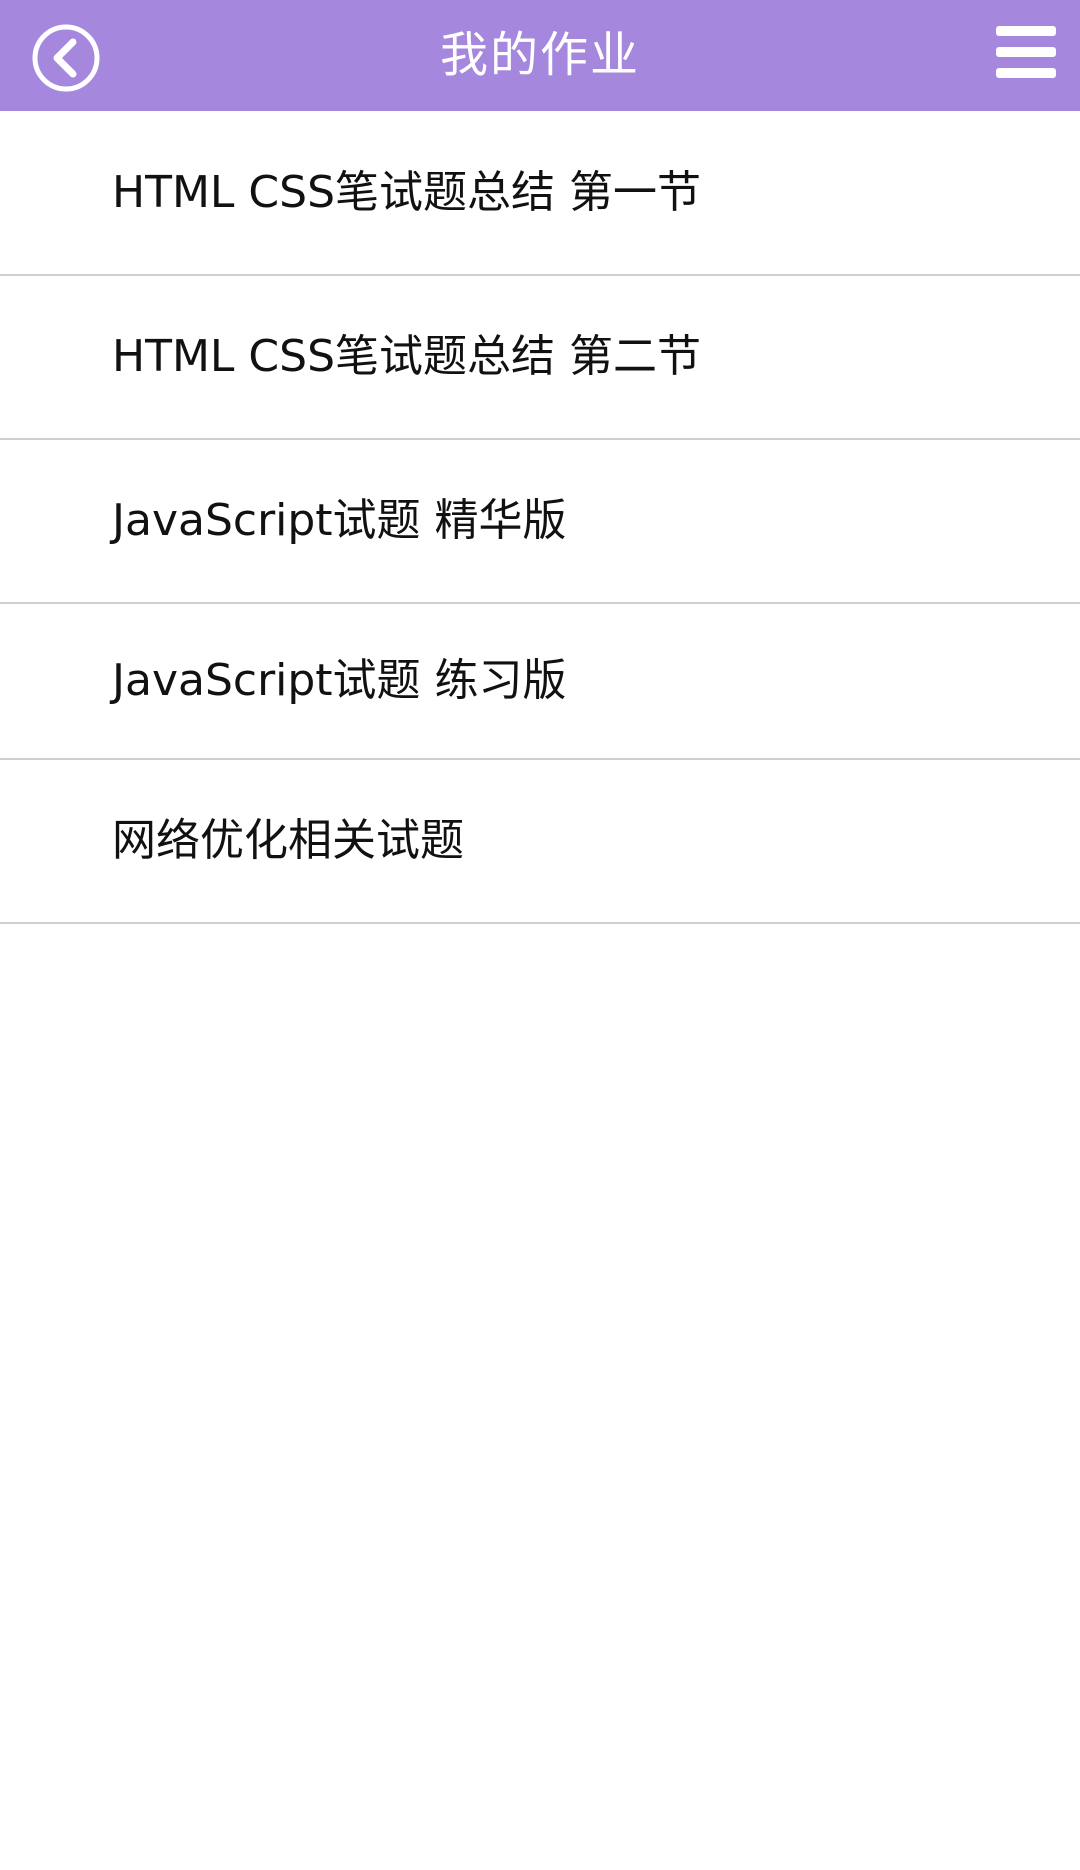  What do you see at coordinates (339, 520) in the screenshot?
I see `list-item-label: JavaScript试题 精华版` at bounding box center [339, 520].